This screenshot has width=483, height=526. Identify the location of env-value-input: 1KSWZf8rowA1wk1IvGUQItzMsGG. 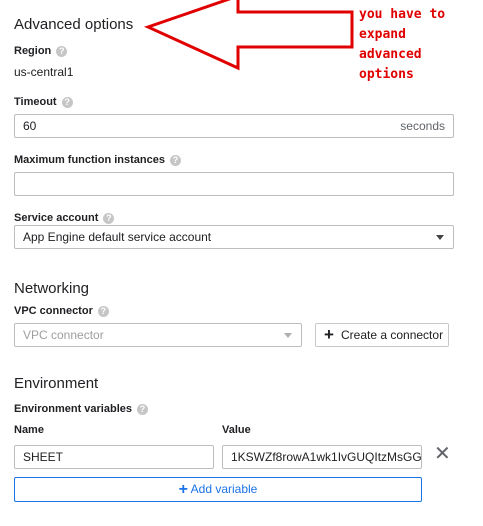
(322, 457).